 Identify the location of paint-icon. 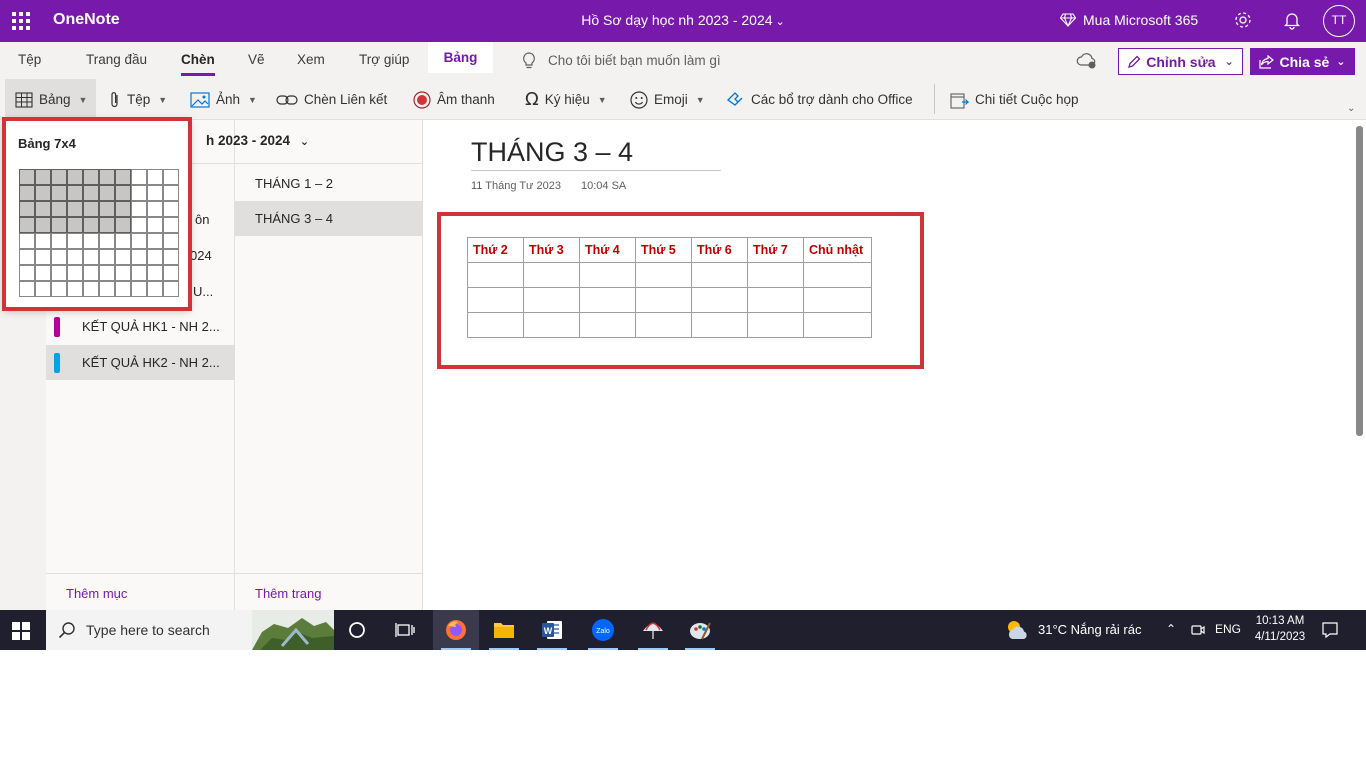
(700, 630).